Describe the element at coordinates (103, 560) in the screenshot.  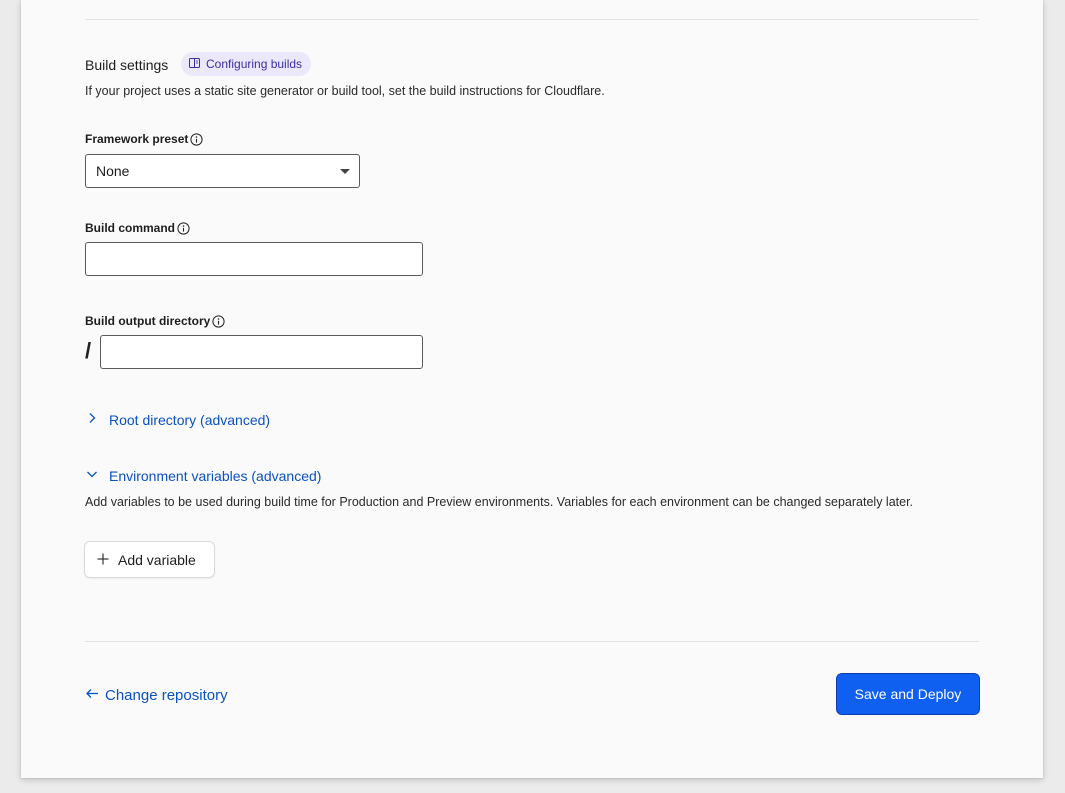
I see `plus-icon` at that location.